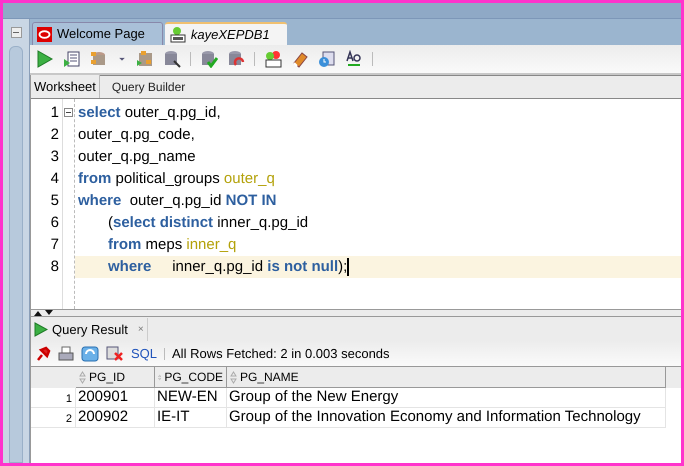 This screenshot has width=684, height=466. What do you see at coordinates (191, 398) in the screenshot?
I see `table-cell: NEW-EN` at bounding box center [191, 398].